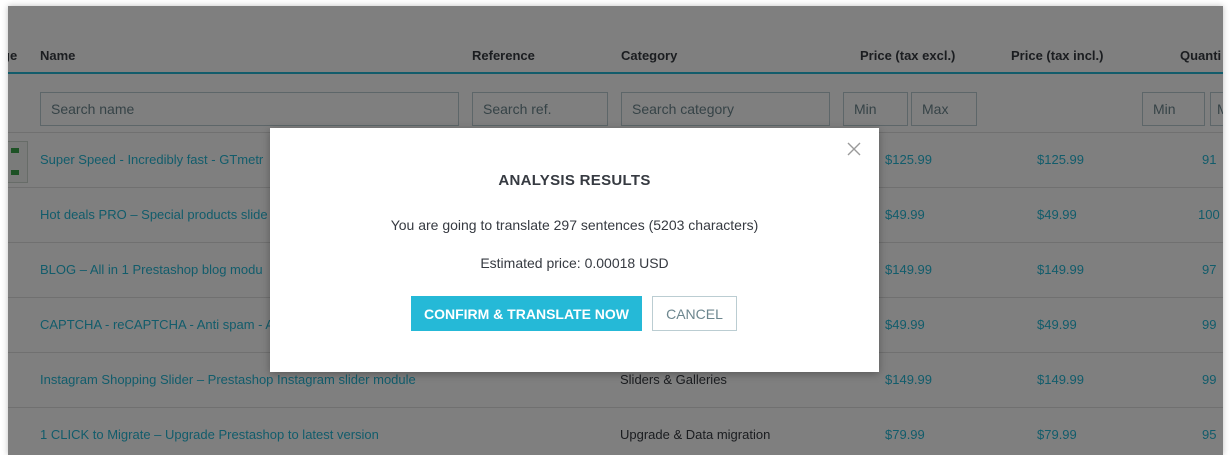 This screenshot has height=455, width=1231. What do you see at coordinates (526, 313) in the screenshot?
I see `confirm-translate-button: CONFIRM & TRANSLATE NOW` at bounding box center [526, 313].